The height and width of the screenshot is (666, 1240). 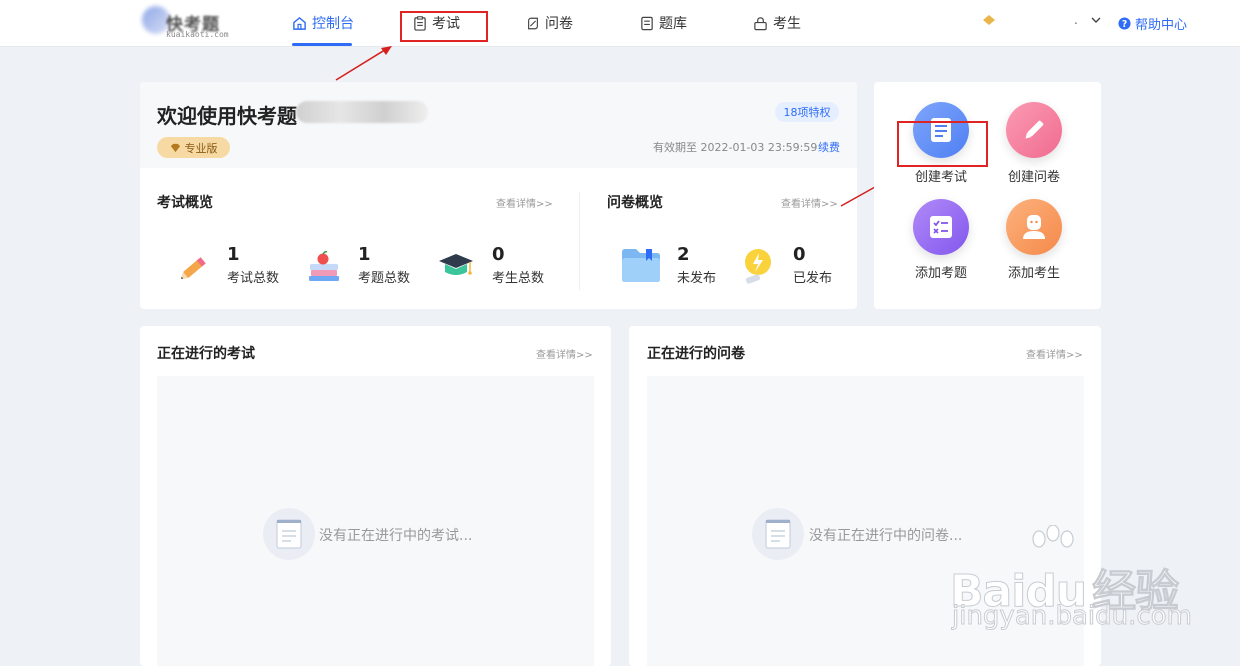 I want to click on folder-icon, so click(x=641, y=265).